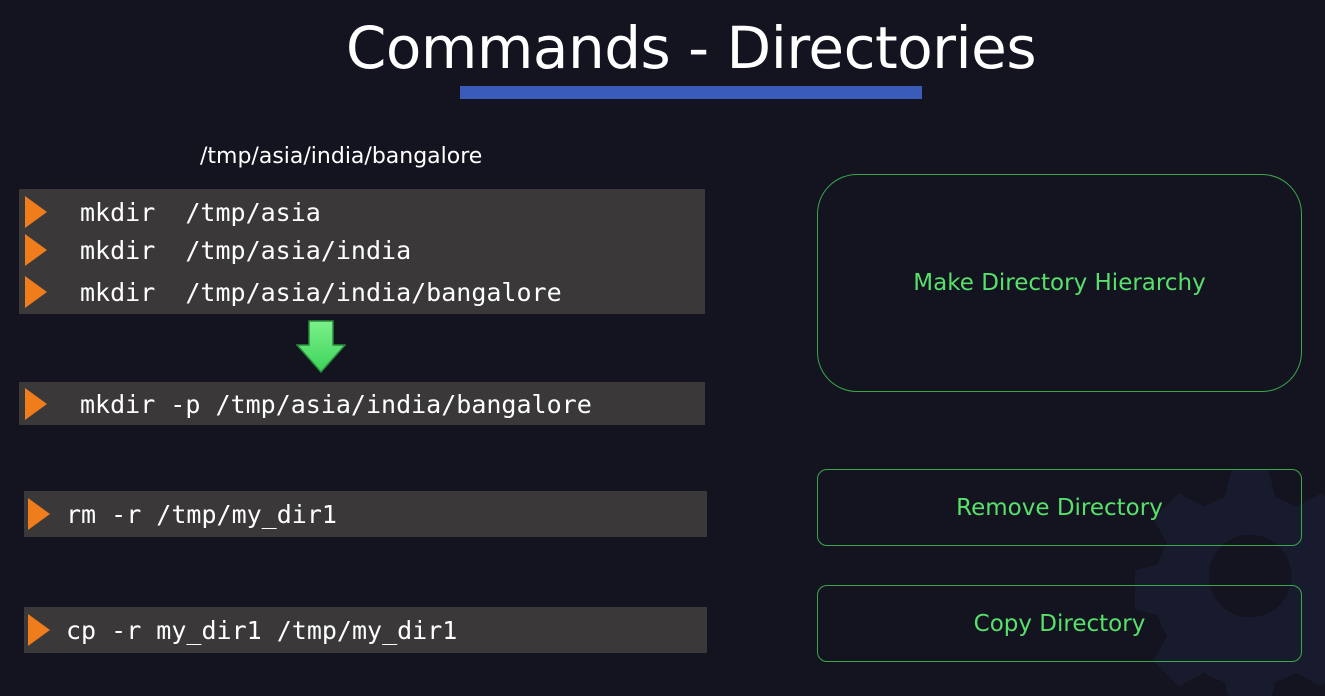 This screenshot has width=1325, height=696. I want to click on command-text: mkdir /tmp/asia/india/bangalore, so click(321, 292).